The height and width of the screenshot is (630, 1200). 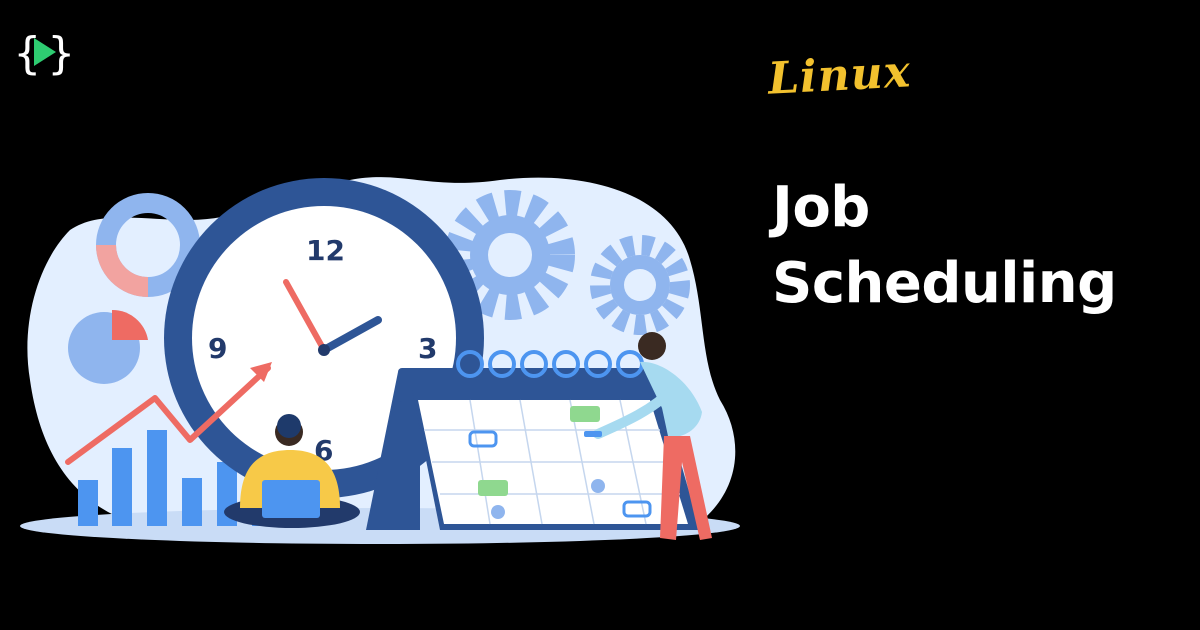 What do you see at coordinates (44, 53) in the screenshot?
I see `code-play-icon: { }` at bounding box center [44, 53].